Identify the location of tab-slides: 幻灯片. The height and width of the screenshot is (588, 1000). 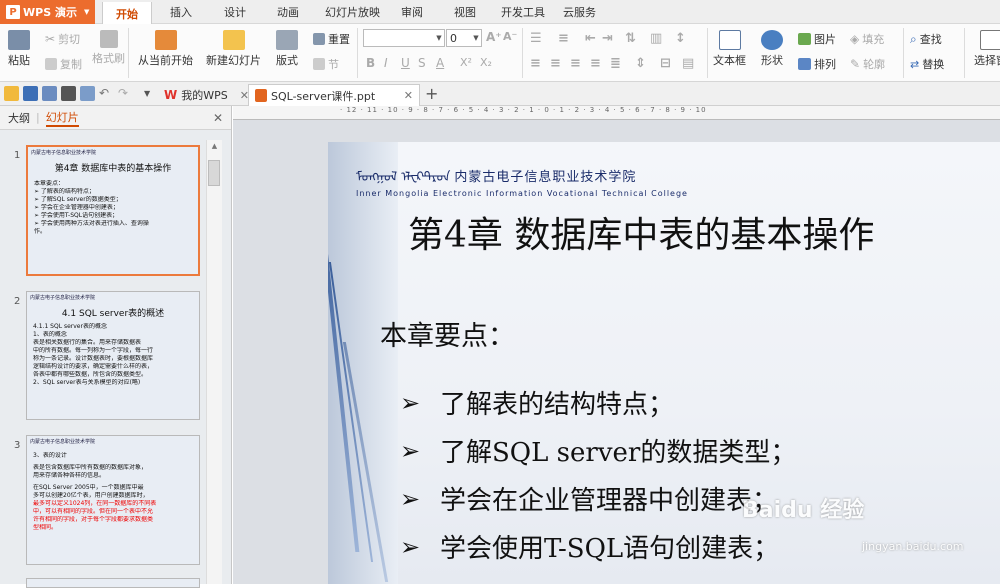
(62, 118).